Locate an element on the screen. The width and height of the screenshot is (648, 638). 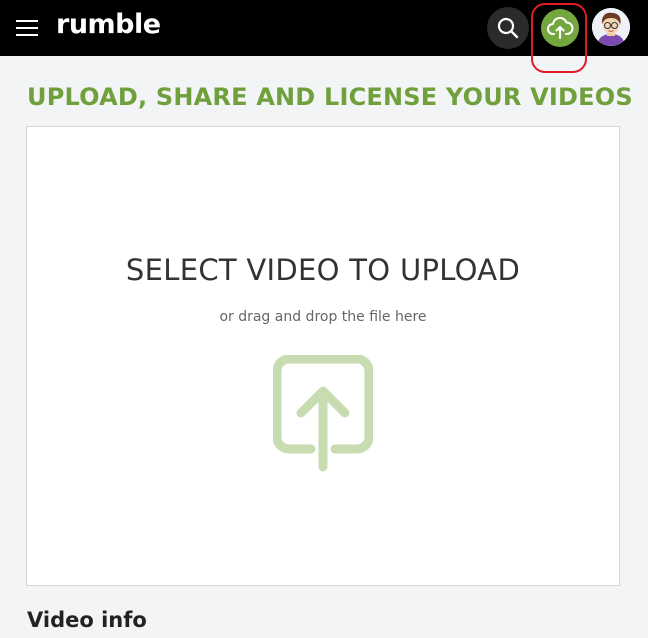
search-icon is located at coordinates (508, 28).